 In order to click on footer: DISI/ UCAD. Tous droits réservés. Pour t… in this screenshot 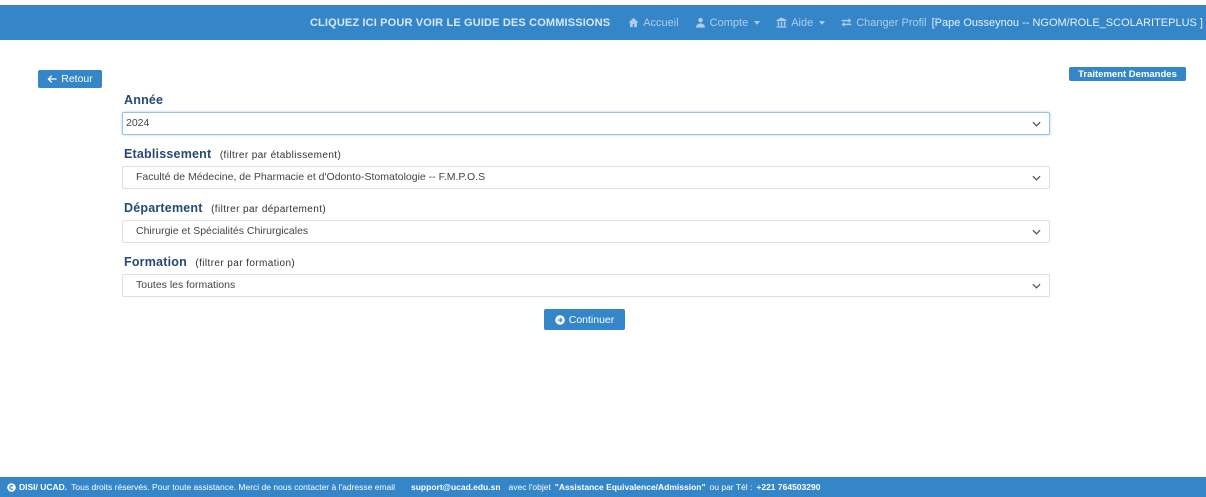, I will do `click(603, 487)`.